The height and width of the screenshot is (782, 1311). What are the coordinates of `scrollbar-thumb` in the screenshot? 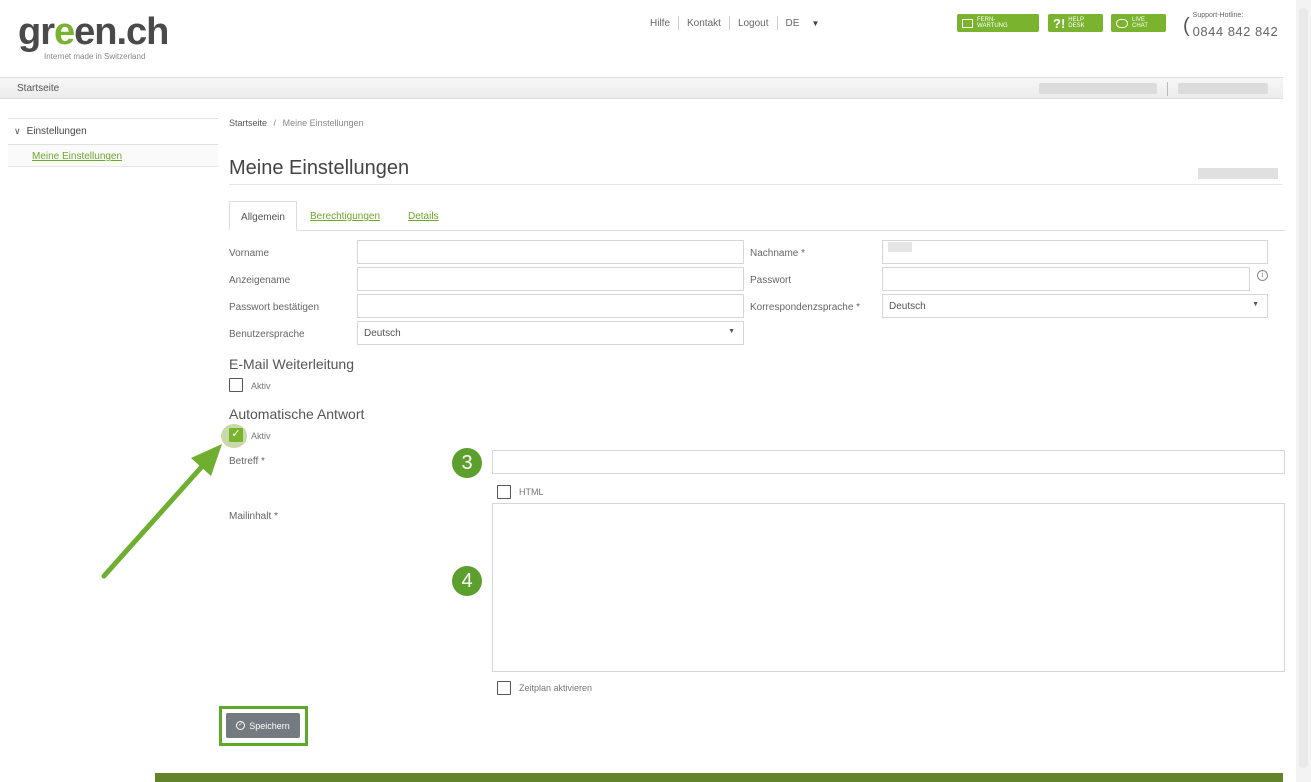 It's located at (1303, 388).